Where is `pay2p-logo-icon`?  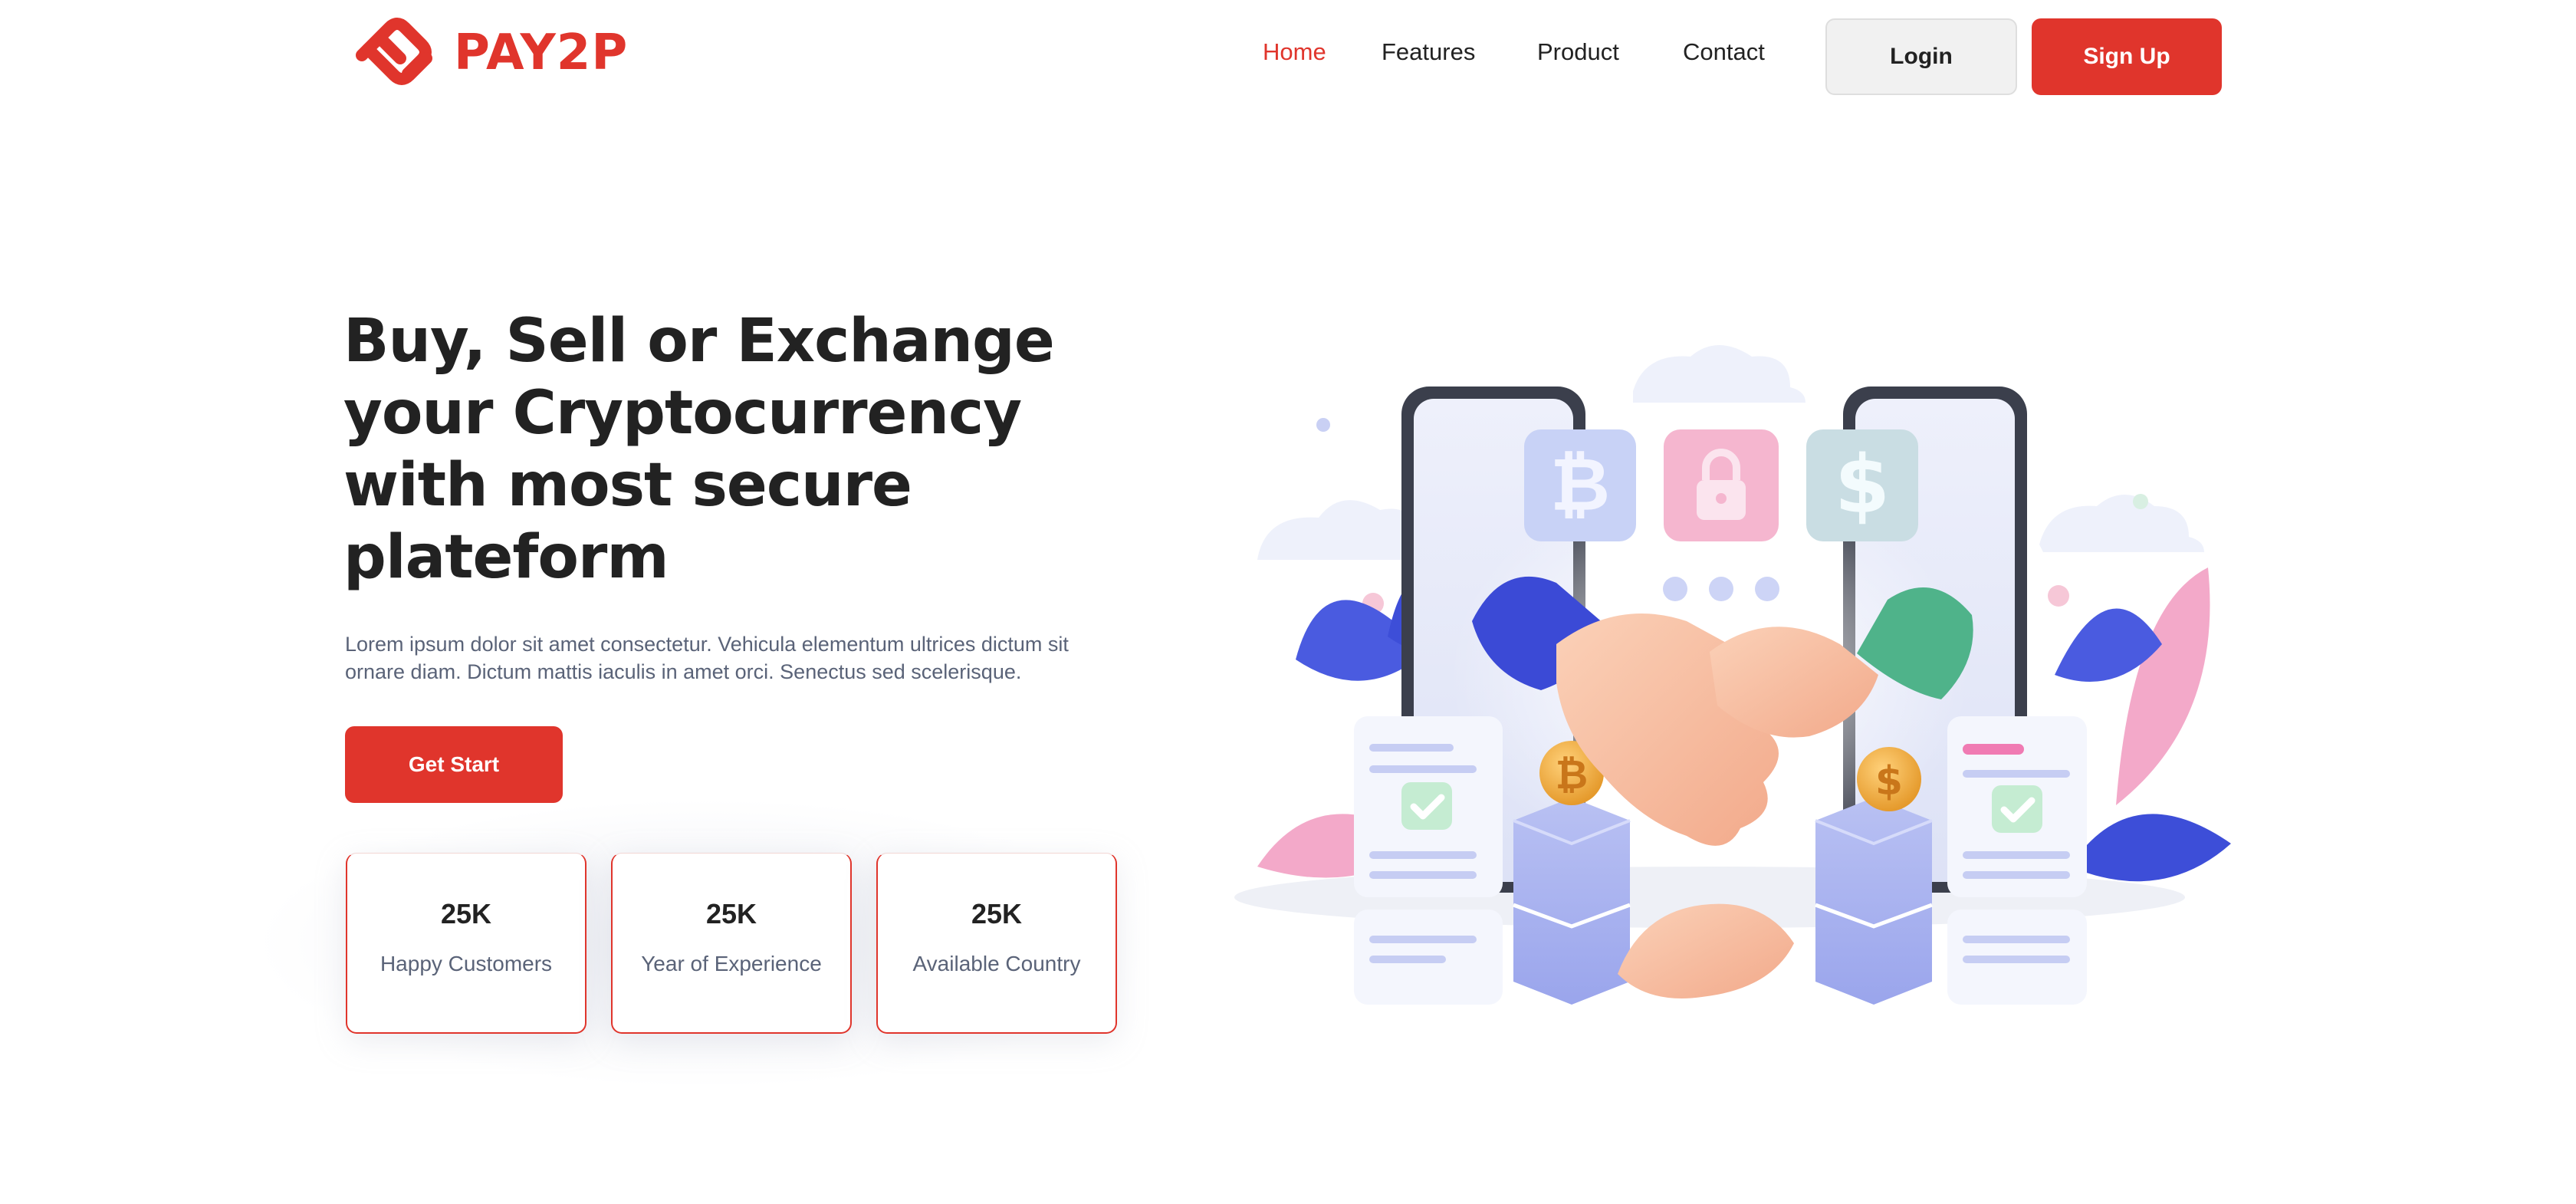
pay2p-logo-icon is located at coordinates (394, 51).